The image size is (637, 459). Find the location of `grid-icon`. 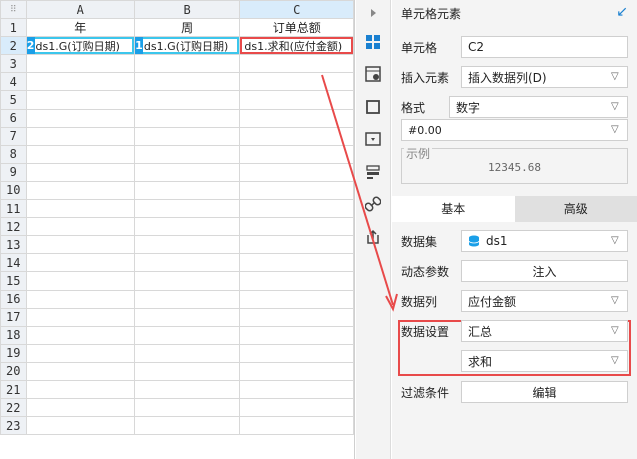

grid-icon is located at coordinates (373, 42).